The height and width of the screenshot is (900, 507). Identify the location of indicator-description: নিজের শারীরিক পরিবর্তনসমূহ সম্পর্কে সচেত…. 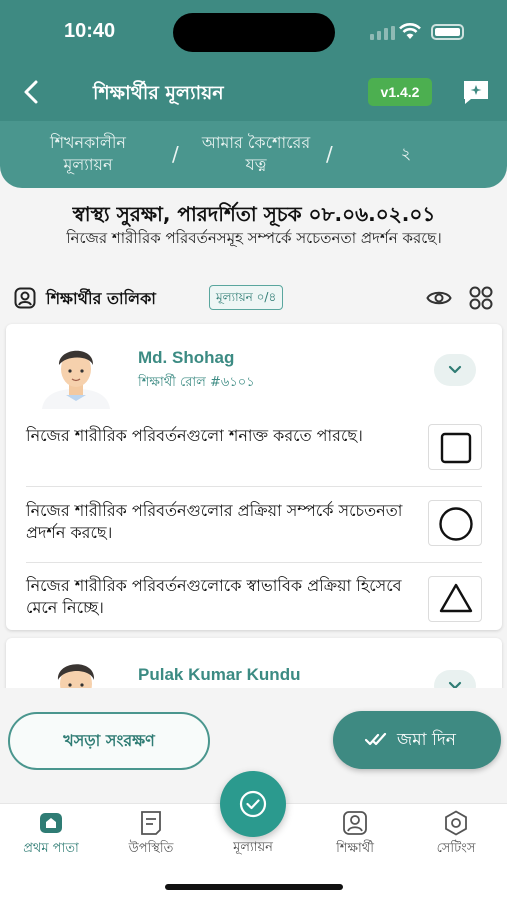
(254, 238).